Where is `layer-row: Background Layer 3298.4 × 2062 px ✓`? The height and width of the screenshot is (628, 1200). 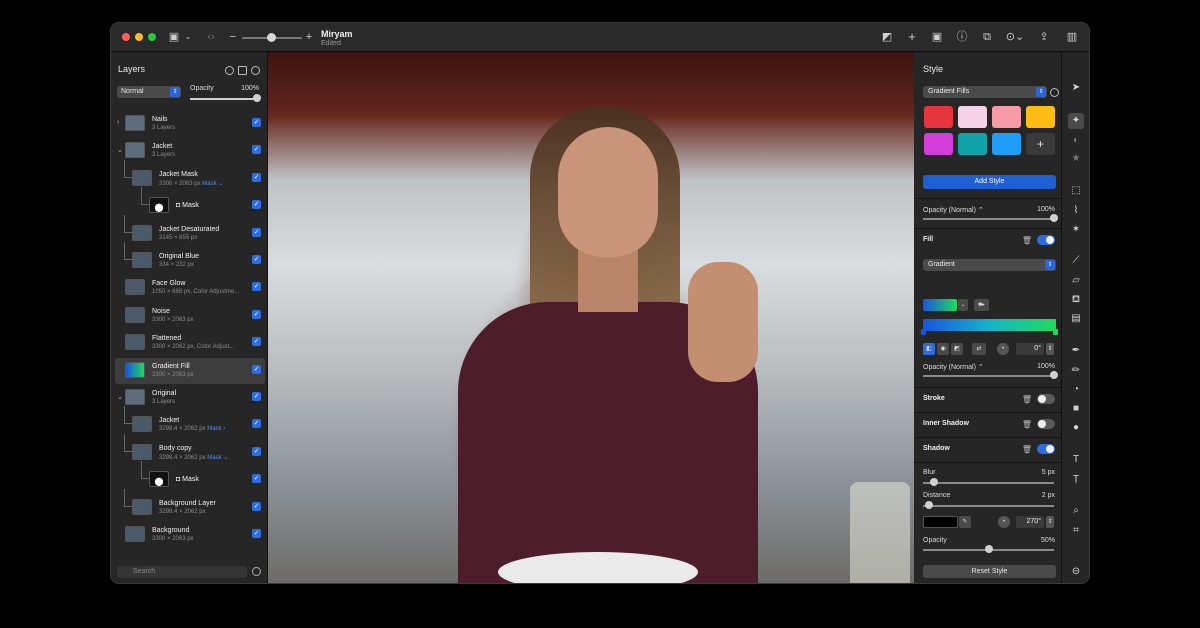
layer-row: Background Layer 3298.4 × 2062 px ✓ is located at coordinates (190, 504).